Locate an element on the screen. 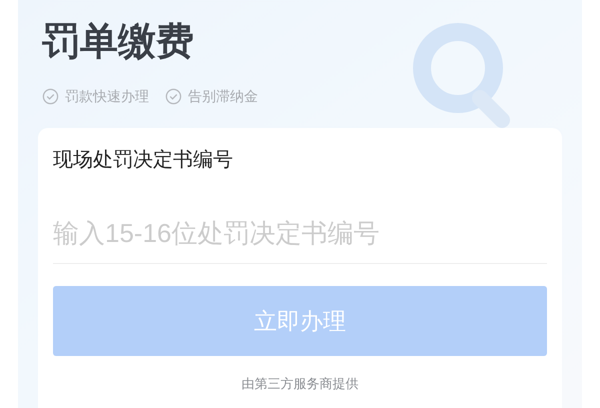 Image resolution: width=600 pixels, height=408 pixels. field-label: 现场处罚决定书编号 is located at coordinates (143, 160).